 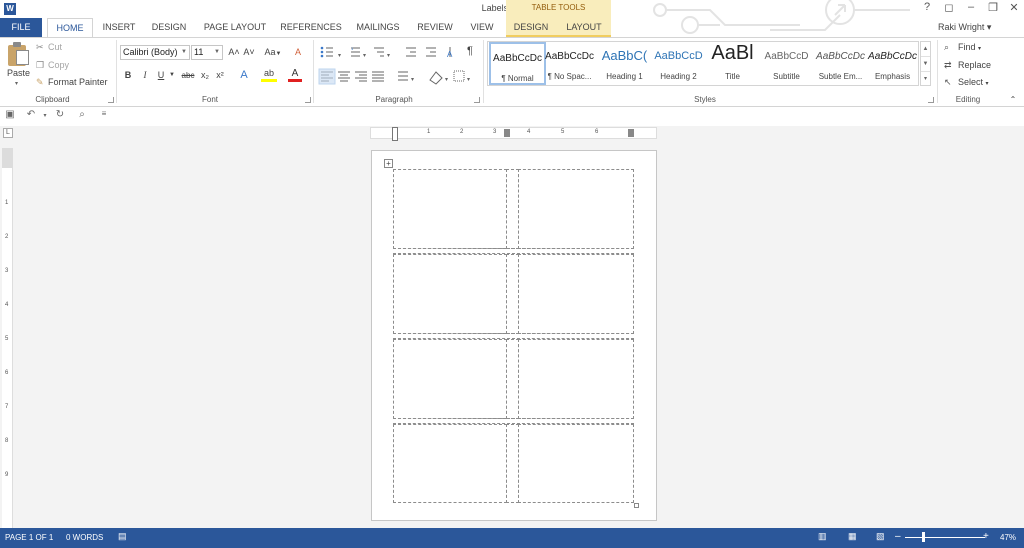 What do you see at coordinates (482, 27) in the screenshot?
I see `tab-view: VIEW` at bounding box center [482, 27].